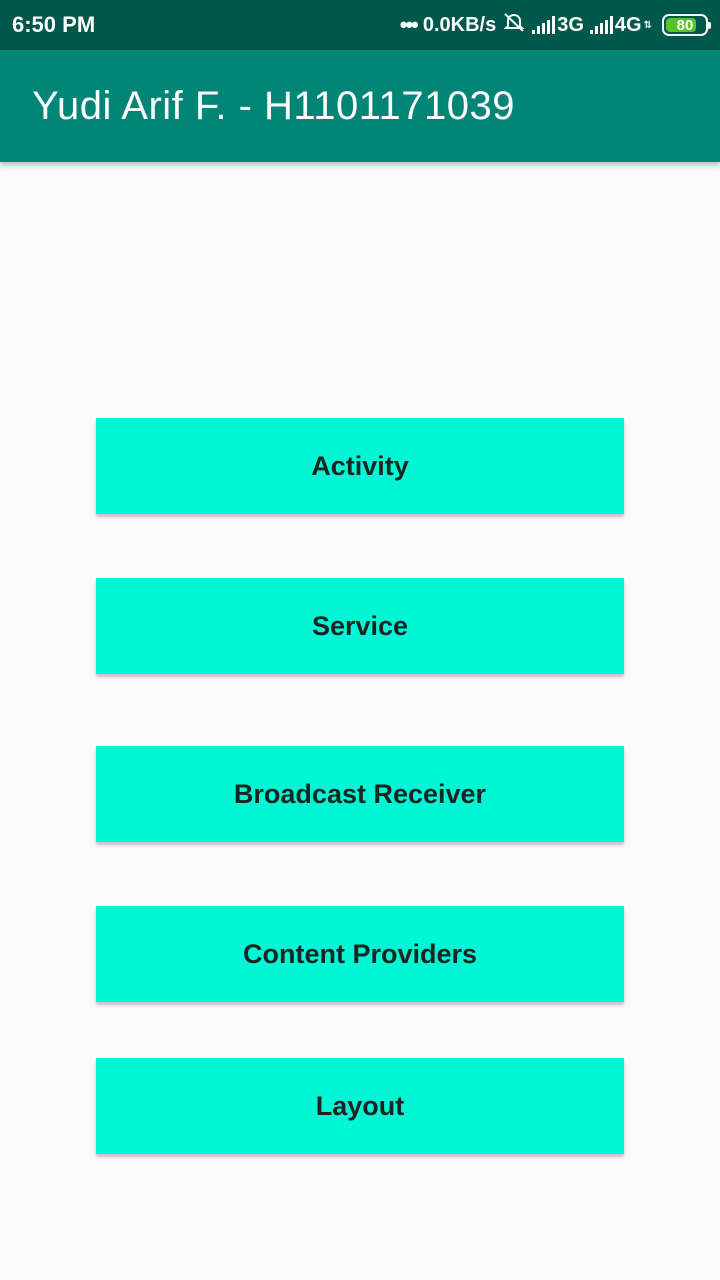 The image size is (720, 1280). Describe the element at coordinates (647, 25) in the screenshot. I see `data-arrows-icon: ⇅` at that location.